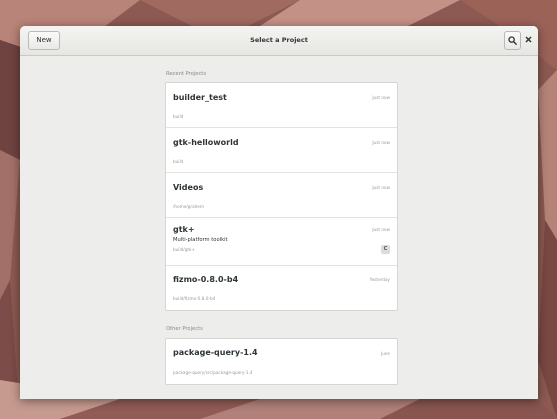 Image resolution: width=557 pixels, height=419 pixels. What do you see at coordinates (184, 329) in the screenshot?
I see `other-projects-label: Other Projects` at bounding box center [184, 329].